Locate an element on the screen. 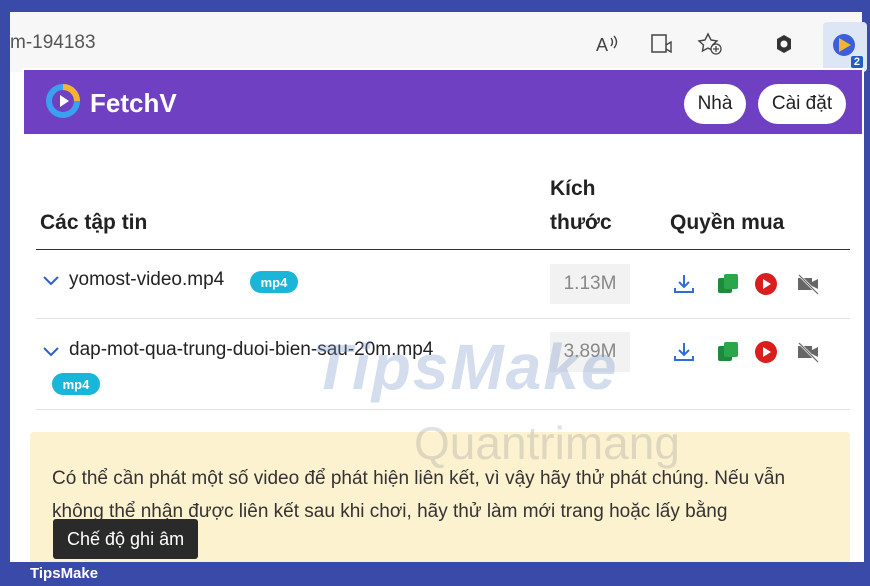 Image resolution: width=870 pixels, height=586 pixels. file-size: 1.13M is located at coordinates (590, 284).